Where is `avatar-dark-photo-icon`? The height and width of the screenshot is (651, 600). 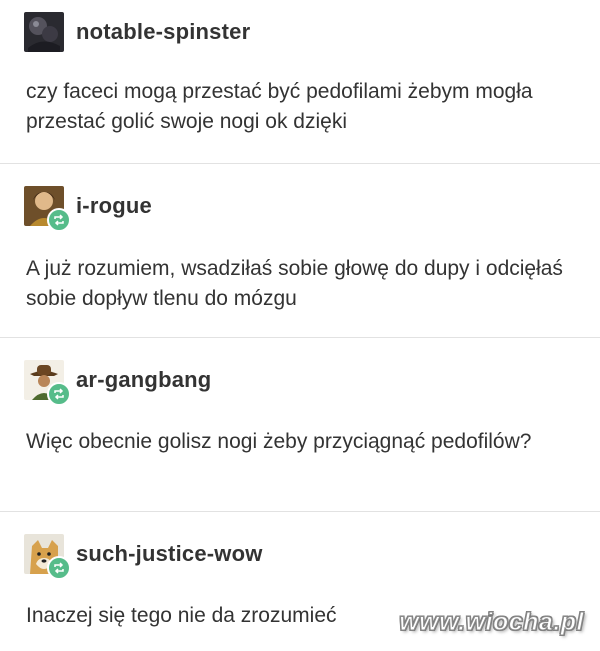
avatar-dark-photo-icon is located at coordinates (44, 32).